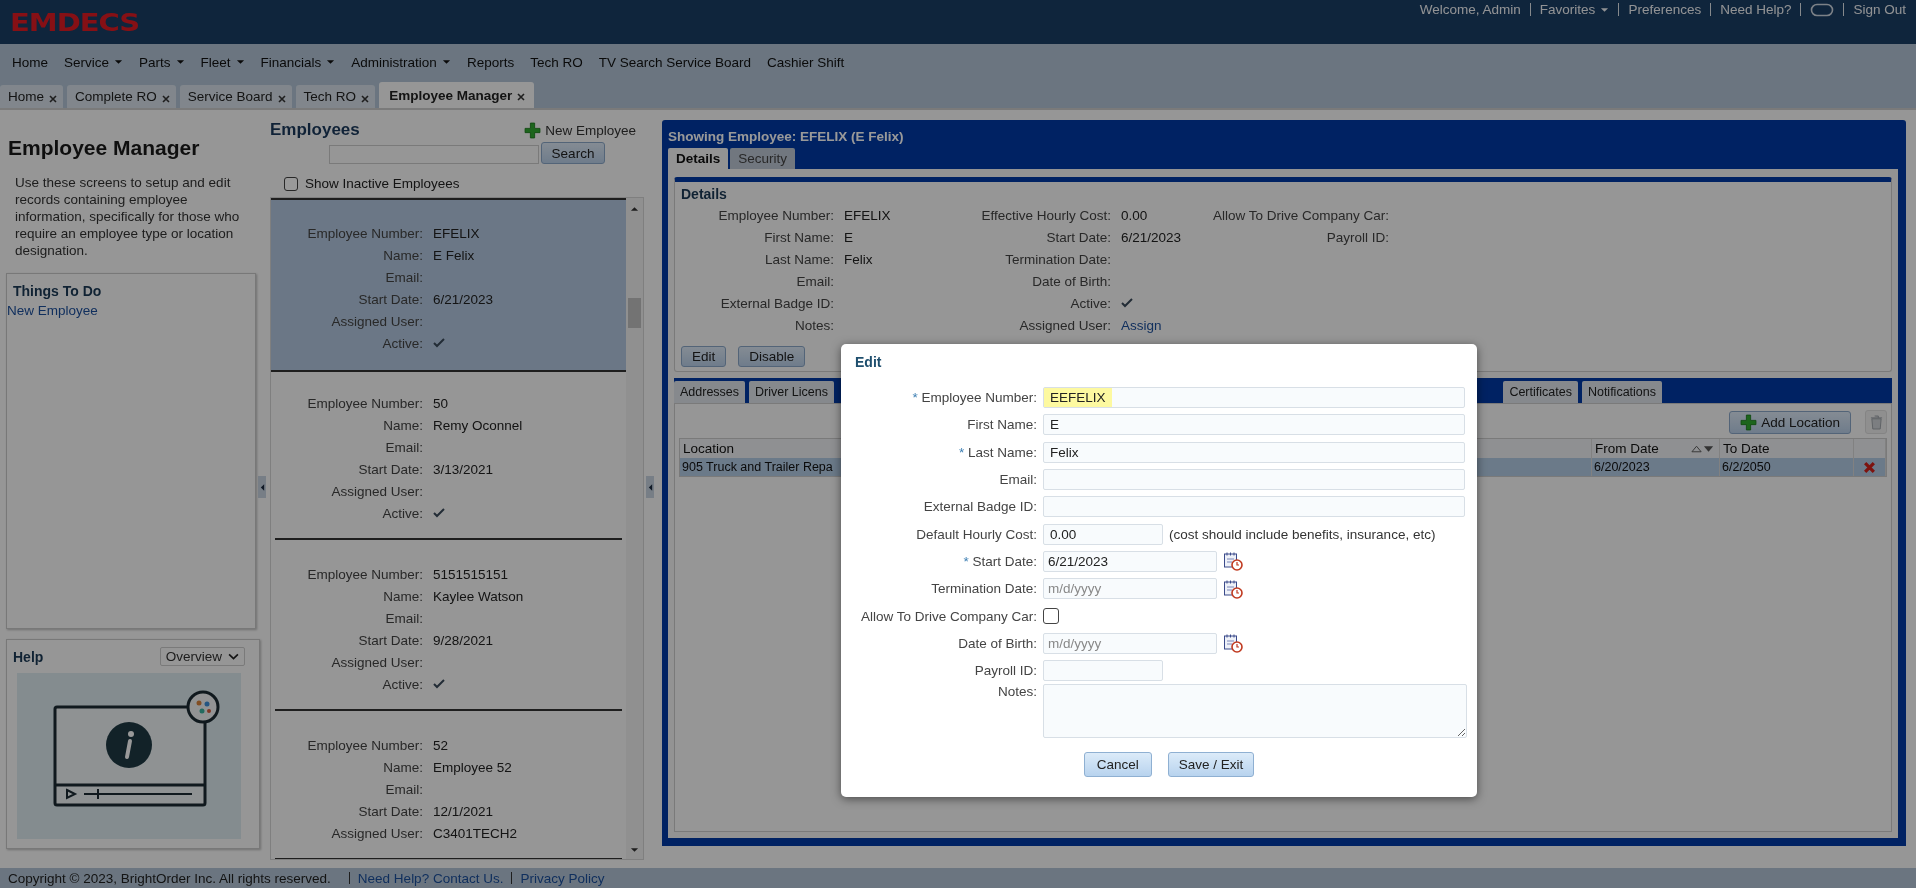 The image size is (1916, 888). I want to click on column-header: From Date, so click(1627, 448).